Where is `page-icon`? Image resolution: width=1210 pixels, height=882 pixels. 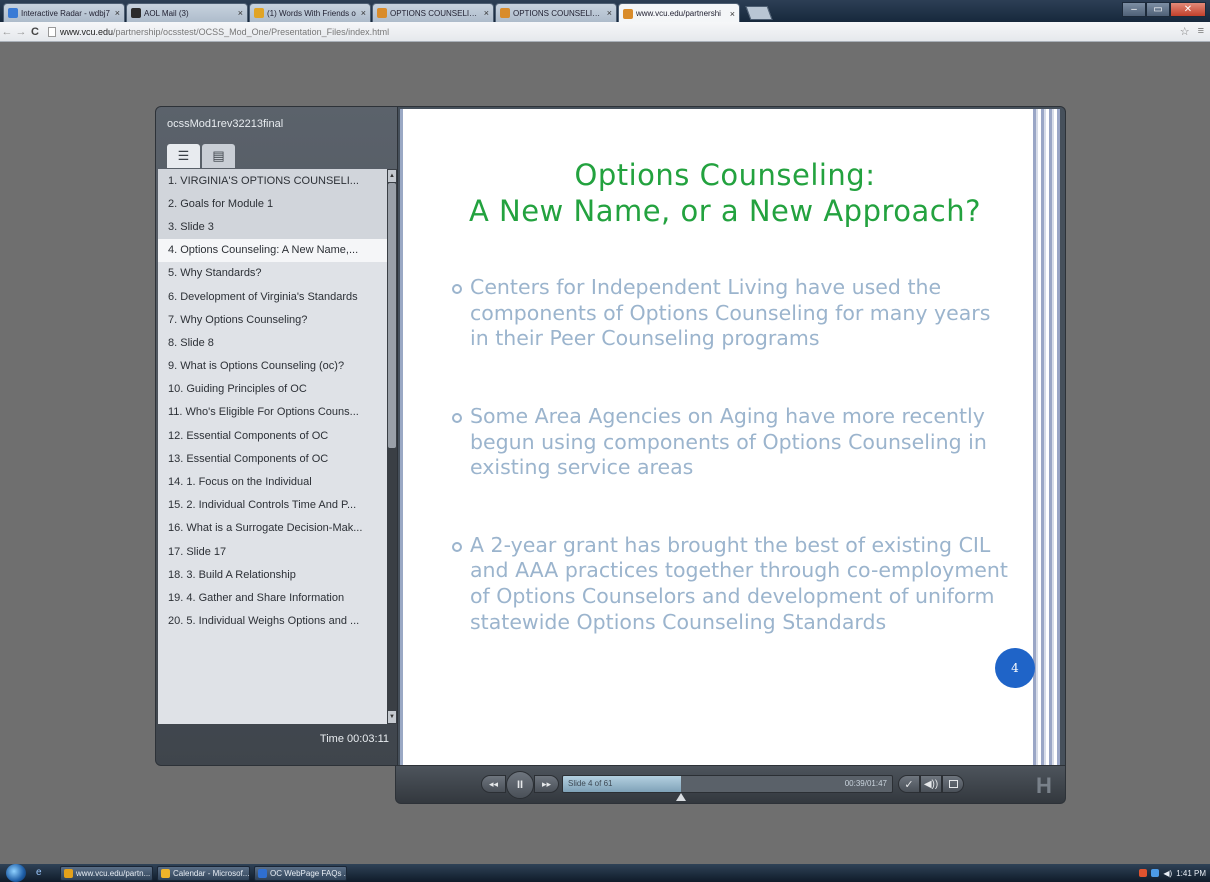
page-icon is located at coordinates (52, 31).